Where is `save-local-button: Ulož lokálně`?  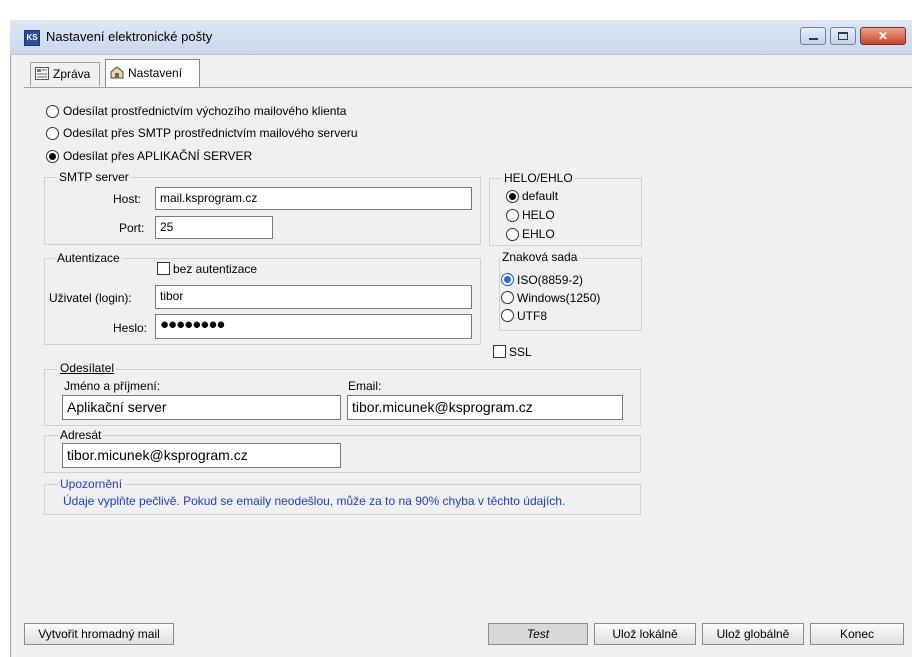 save-local-button: Ulož lokálně is located at coordinates (645, 634).